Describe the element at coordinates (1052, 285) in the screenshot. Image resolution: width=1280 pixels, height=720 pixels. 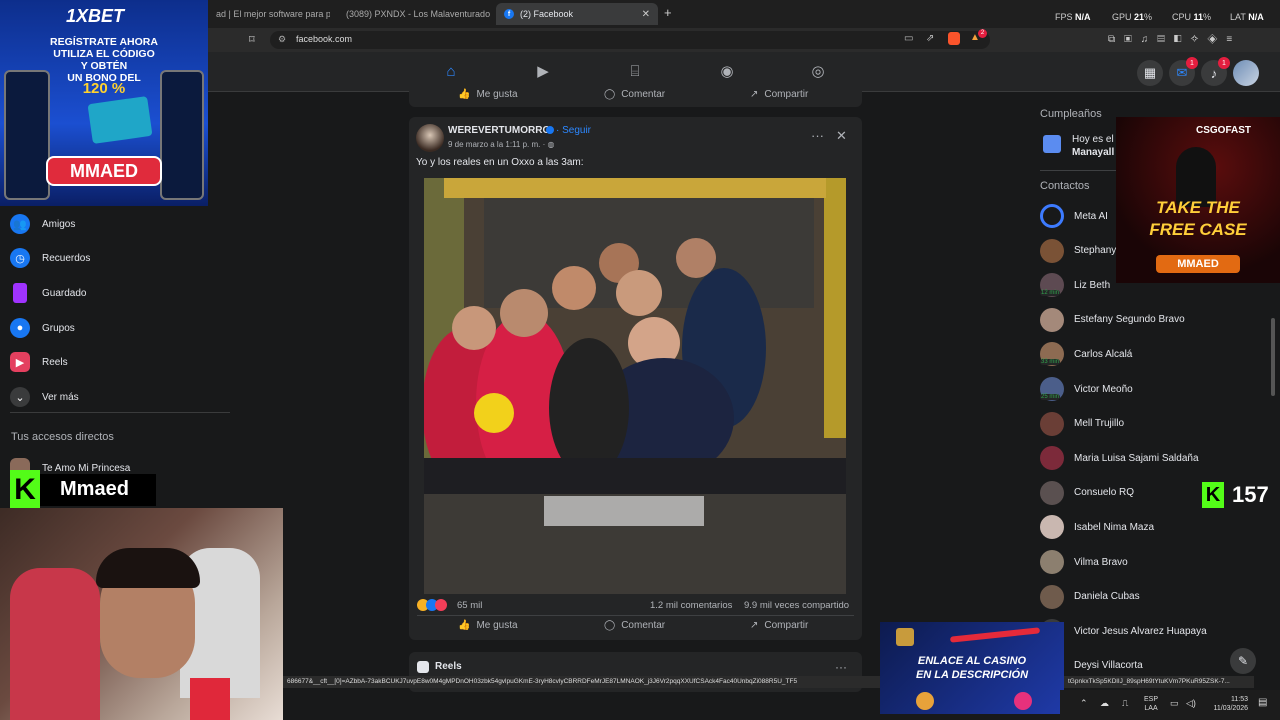
I see `contact-avatar: 12 min` at that location.